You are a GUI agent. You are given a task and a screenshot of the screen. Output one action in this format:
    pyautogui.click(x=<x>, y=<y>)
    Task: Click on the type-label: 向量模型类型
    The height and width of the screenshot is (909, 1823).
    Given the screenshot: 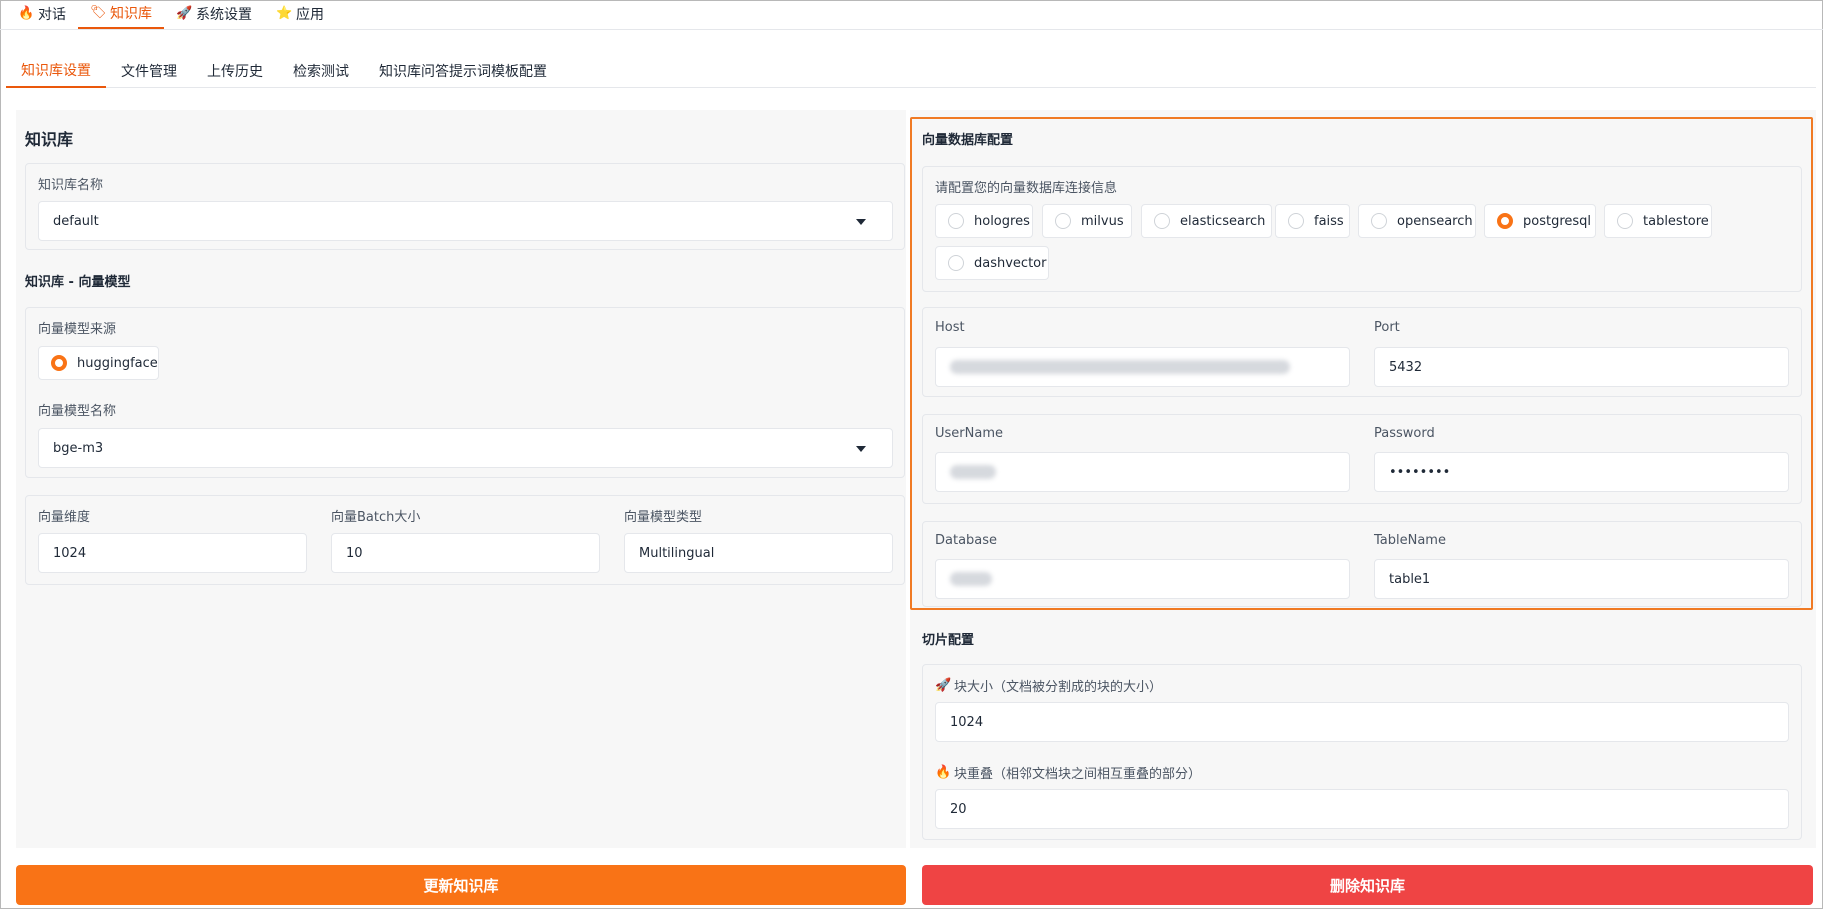 What is the action you would take?
    pyautogui.click(x=663, y=517)
    